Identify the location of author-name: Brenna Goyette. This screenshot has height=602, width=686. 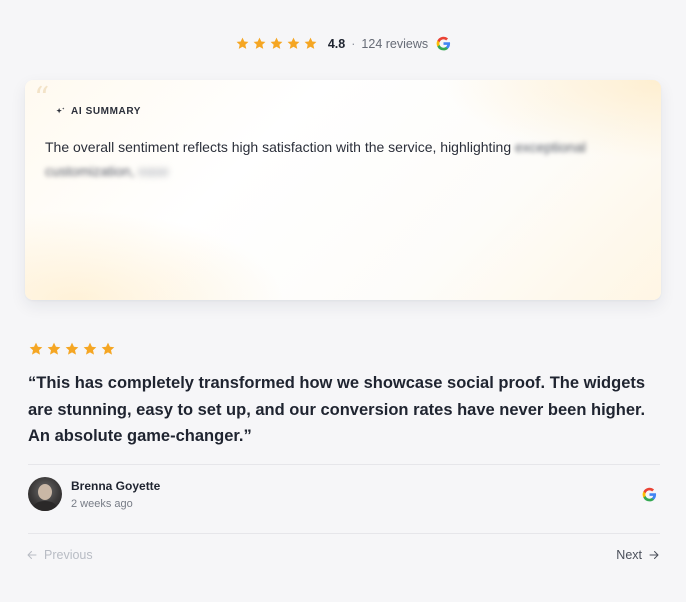
(116, 485).